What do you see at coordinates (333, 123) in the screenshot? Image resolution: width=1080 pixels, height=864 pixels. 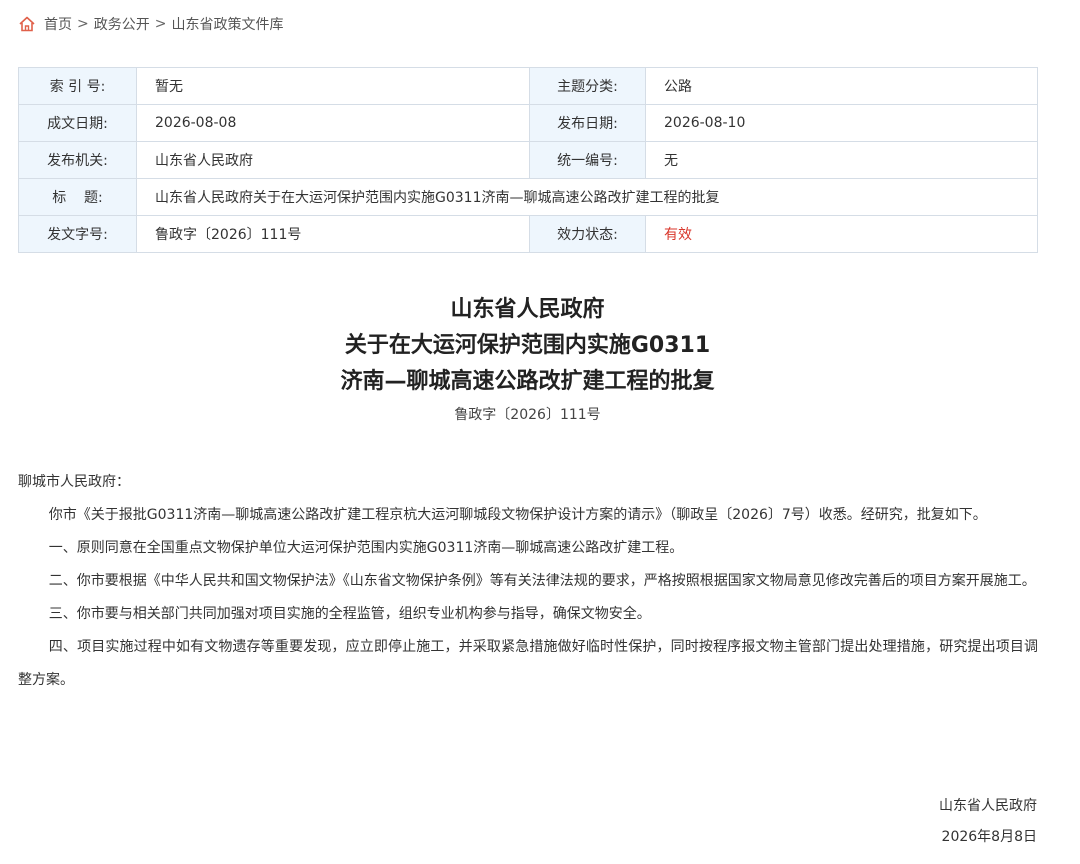 I see `written-date-value: 2026-08-08` at bounding box center [333, 123].